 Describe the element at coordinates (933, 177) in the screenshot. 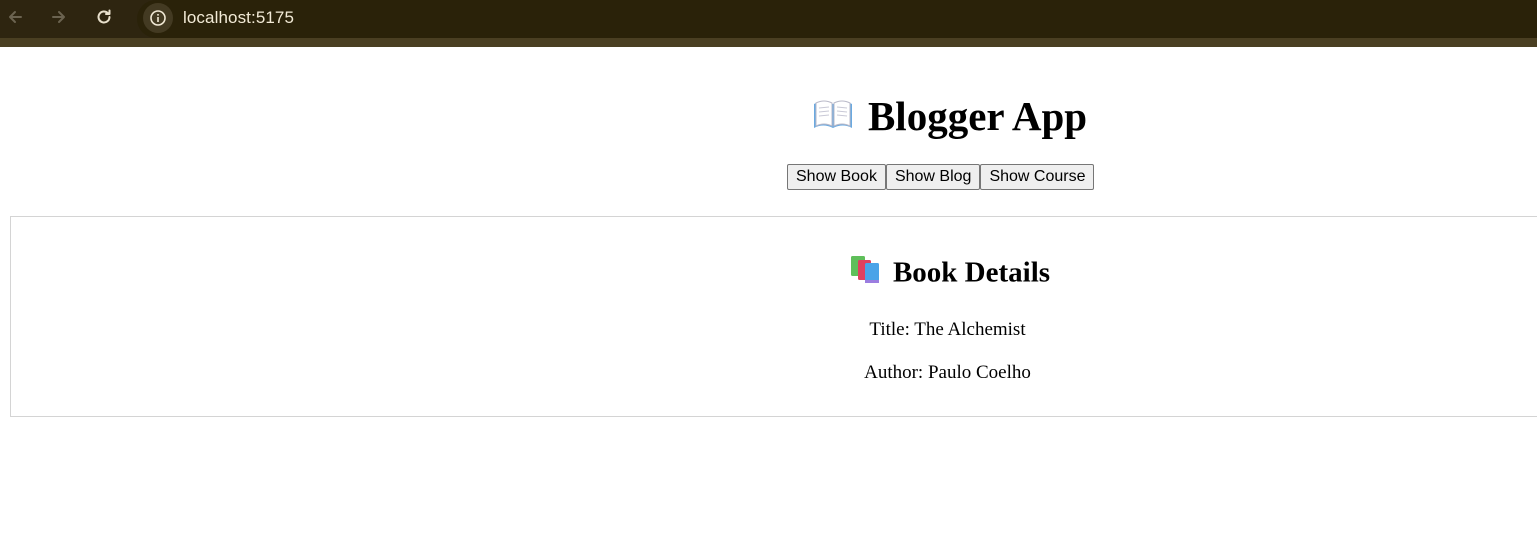

I see `show-blog-button: Show Blog` at that location.